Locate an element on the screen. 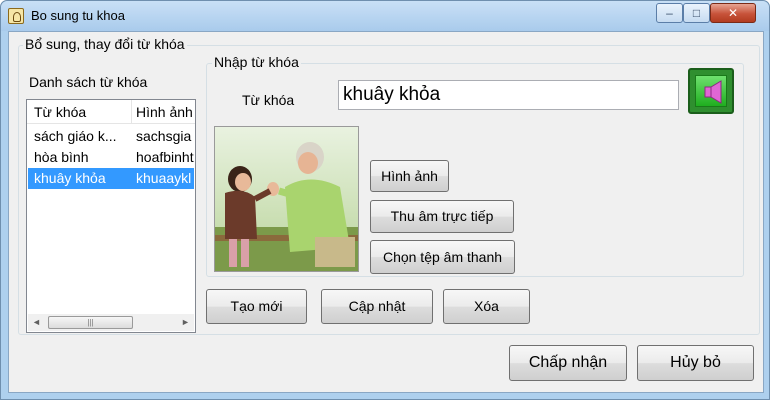 This screenshot has width=770, height=400. title-bar: Bo sung tu khoa – □ ✕ is located at coordinates (385, 16).